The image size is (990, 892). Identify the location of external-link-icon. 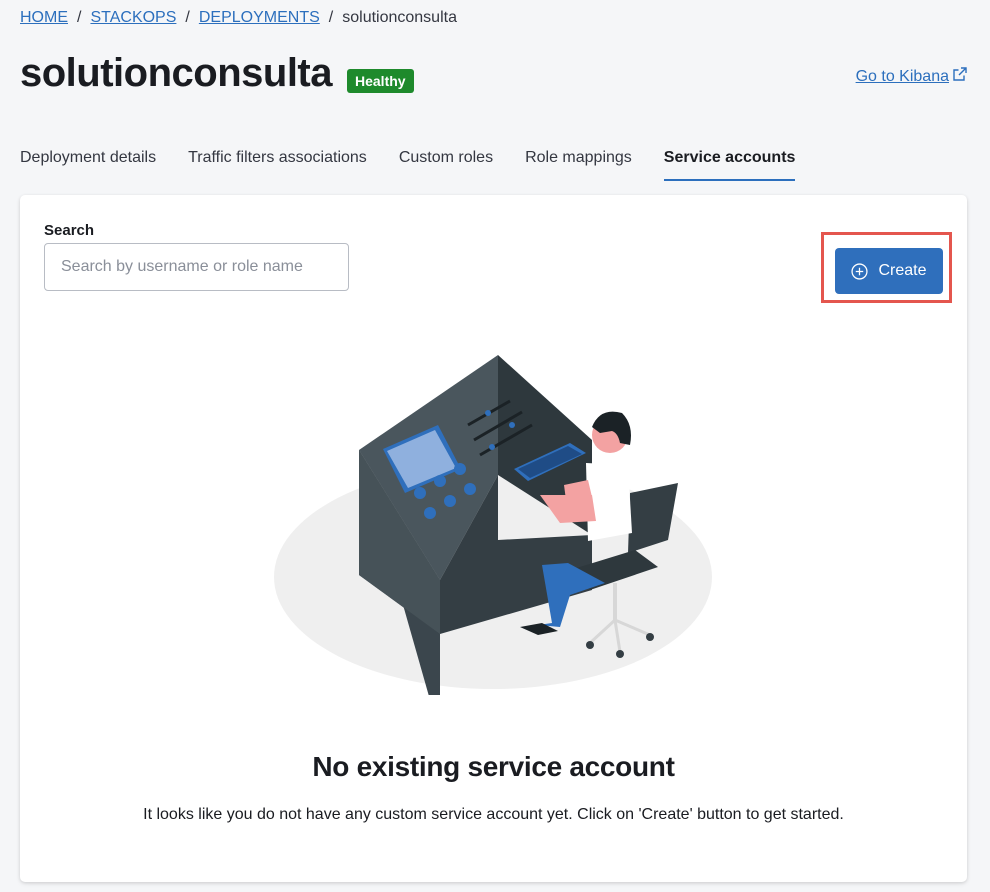
(960, 74).